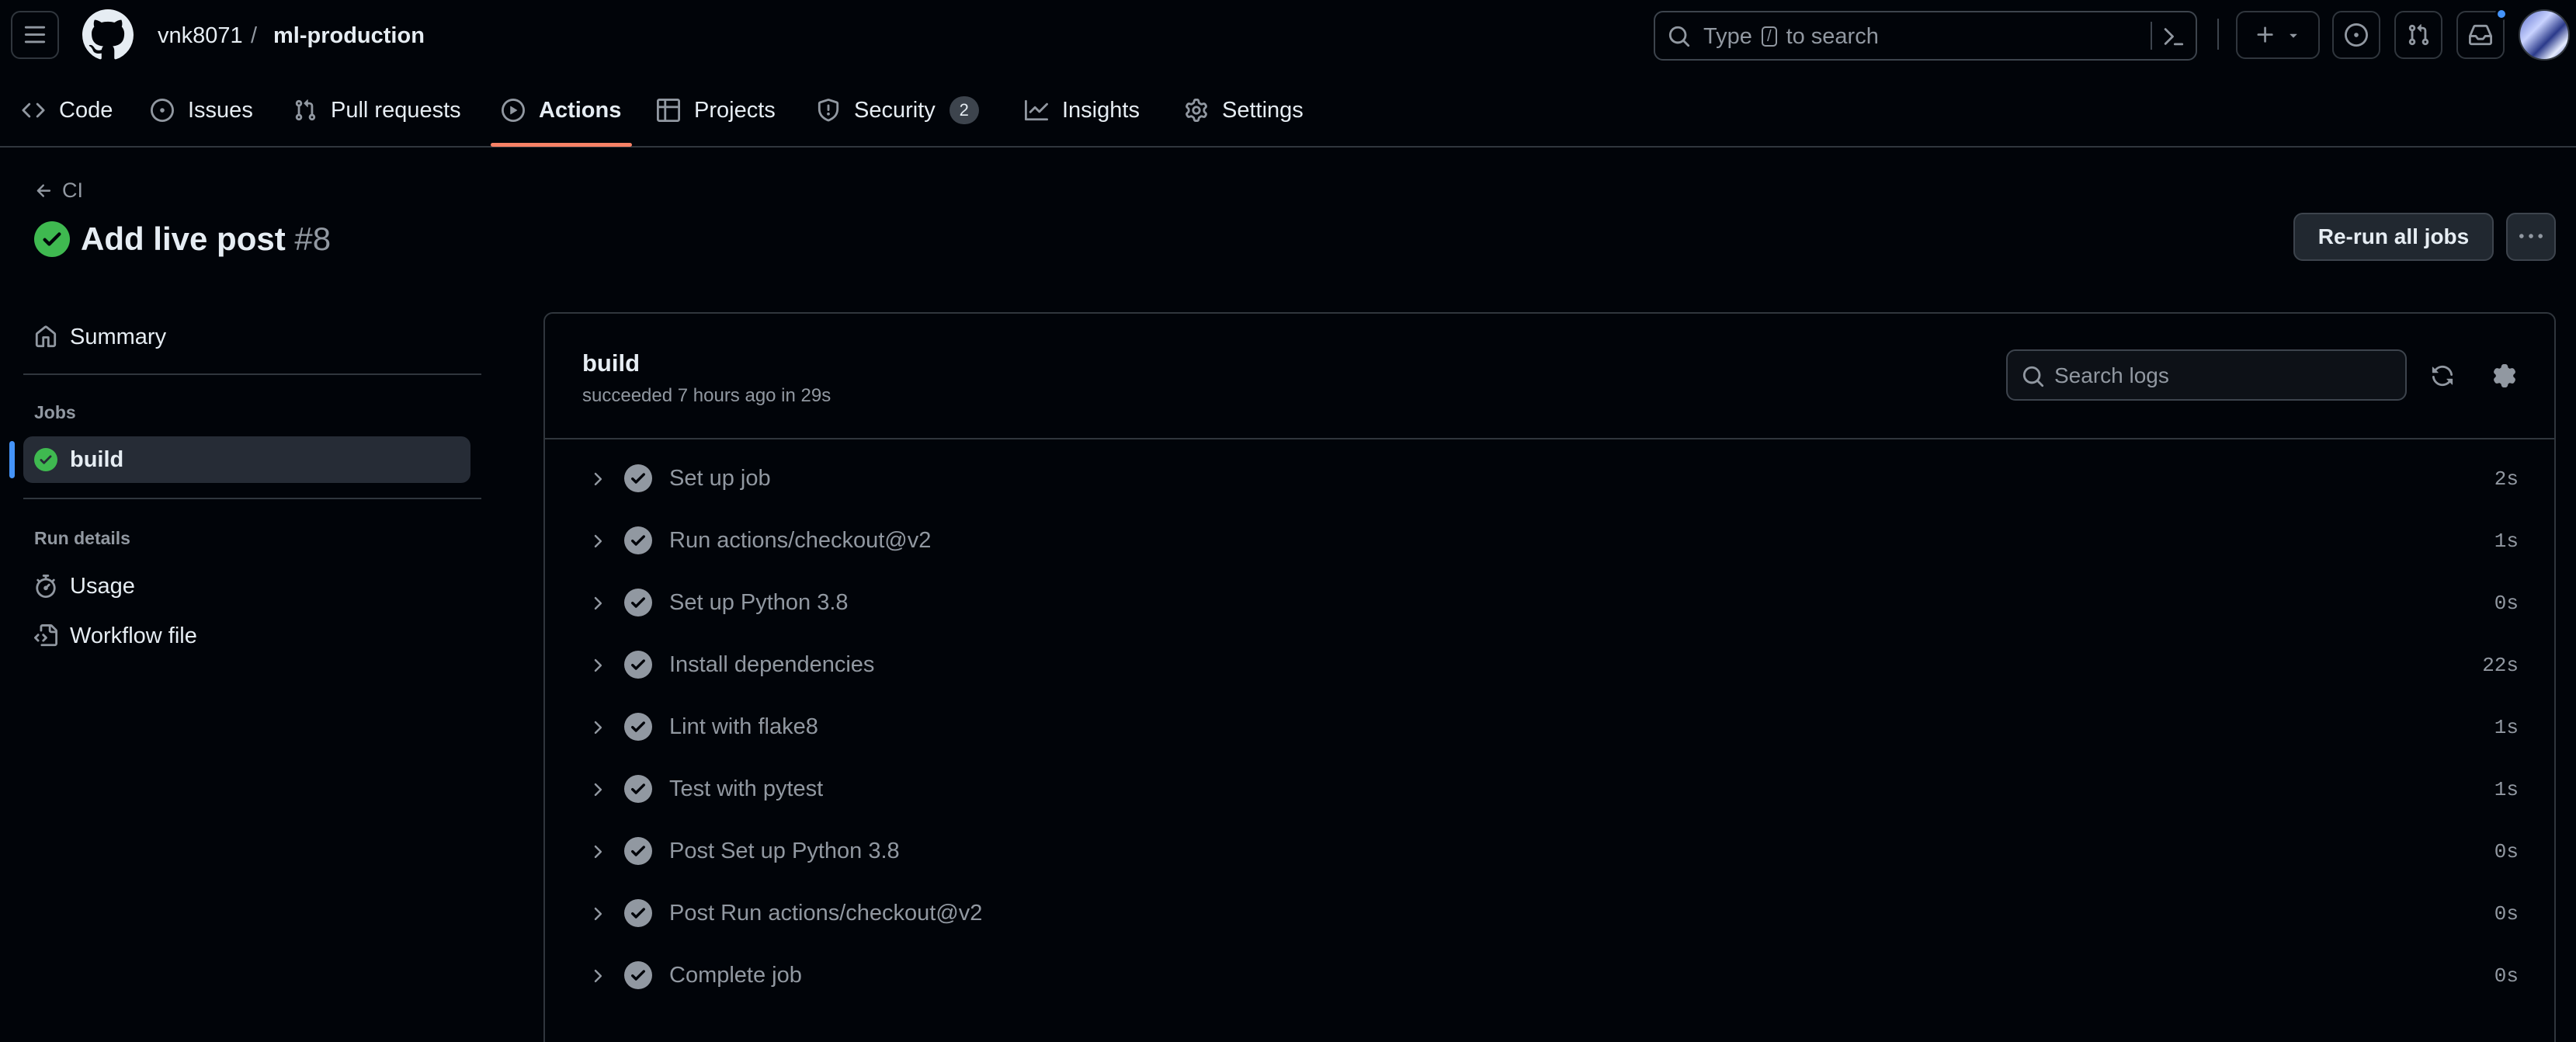 Image resolution: width=2576 pixels, height=1042 pixels. What do you see at coordinates (801, 540) in the screenshot?
I see `step-label: Run actions/checkout@v2` at bounding box center [801, 540].